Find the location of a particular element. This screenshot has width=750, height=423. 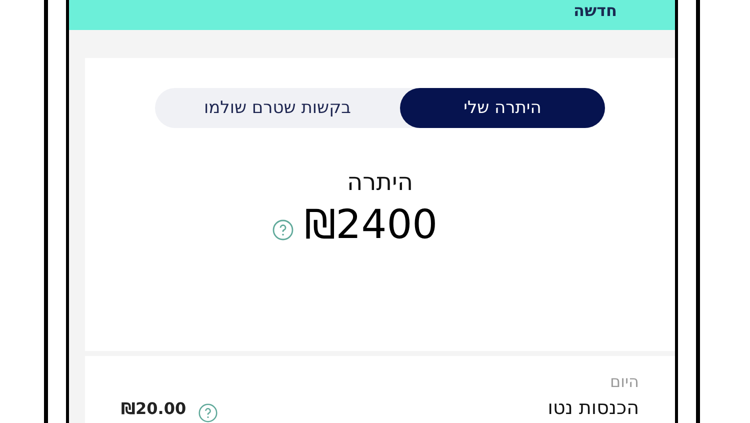

balance-label: היתרה is located at coordinates (380, 182).